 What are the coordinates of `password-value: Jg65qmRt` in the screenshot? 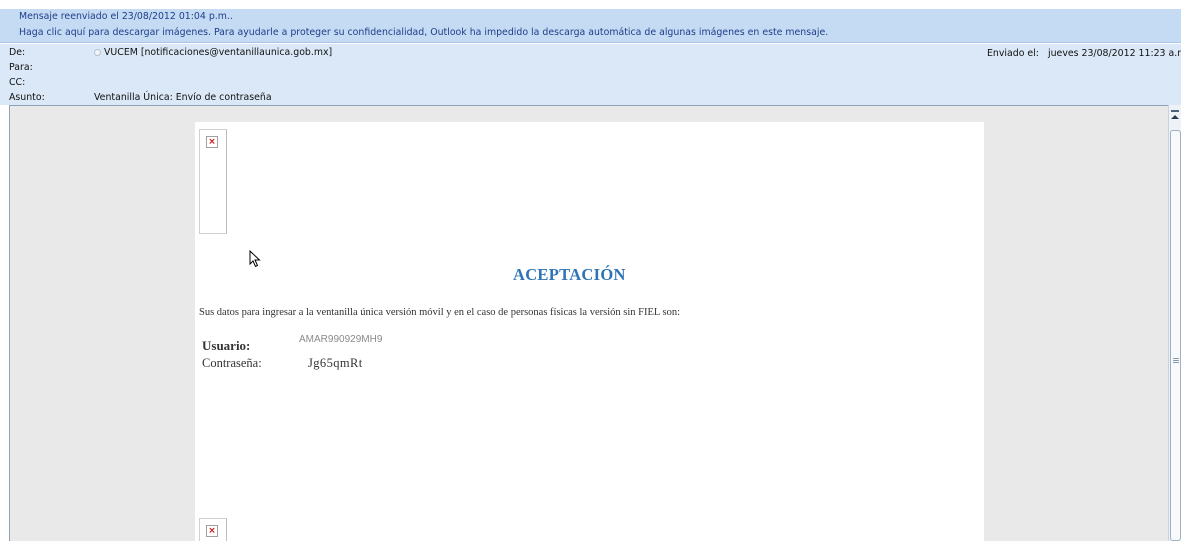 It's located at (335, 363).